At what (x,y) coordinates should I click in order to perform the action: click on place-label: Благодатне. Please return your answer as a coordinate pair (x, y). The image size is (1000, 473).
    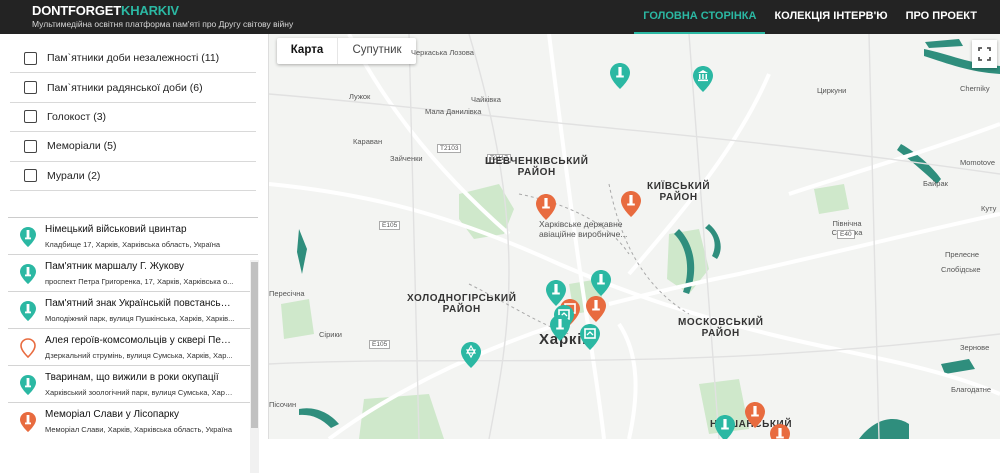
    Looking at the image, I should click on (971, 389).